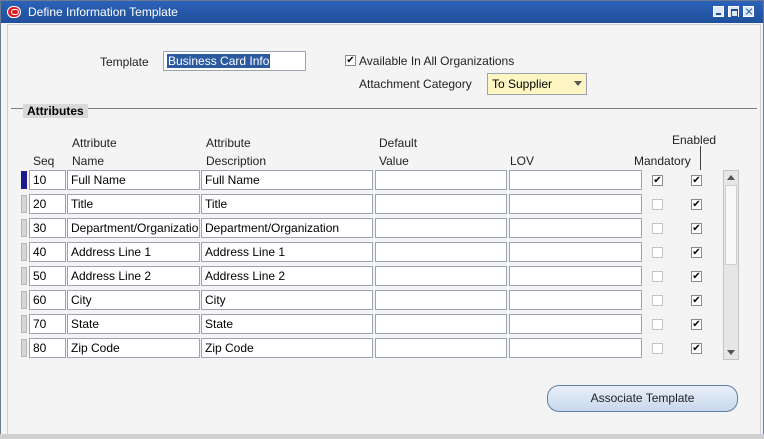  What do you see at coordinates (731, 352) in the screenshot?
I see `scroll-down-icon` at bounding box center [731, 352].